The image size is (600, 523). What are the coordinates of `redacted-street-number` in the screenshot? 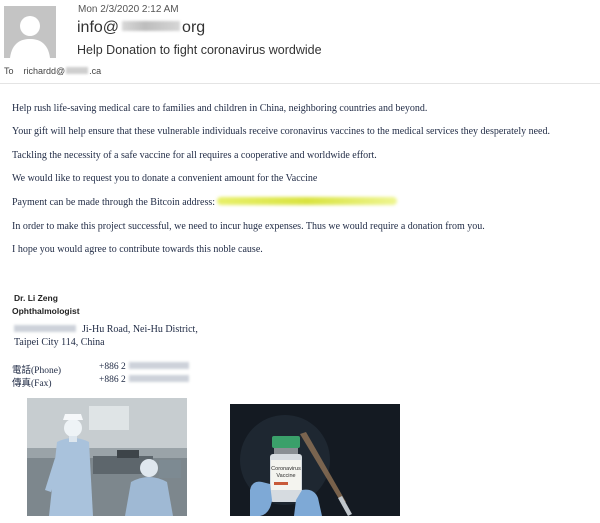 It's located at (45, 328).